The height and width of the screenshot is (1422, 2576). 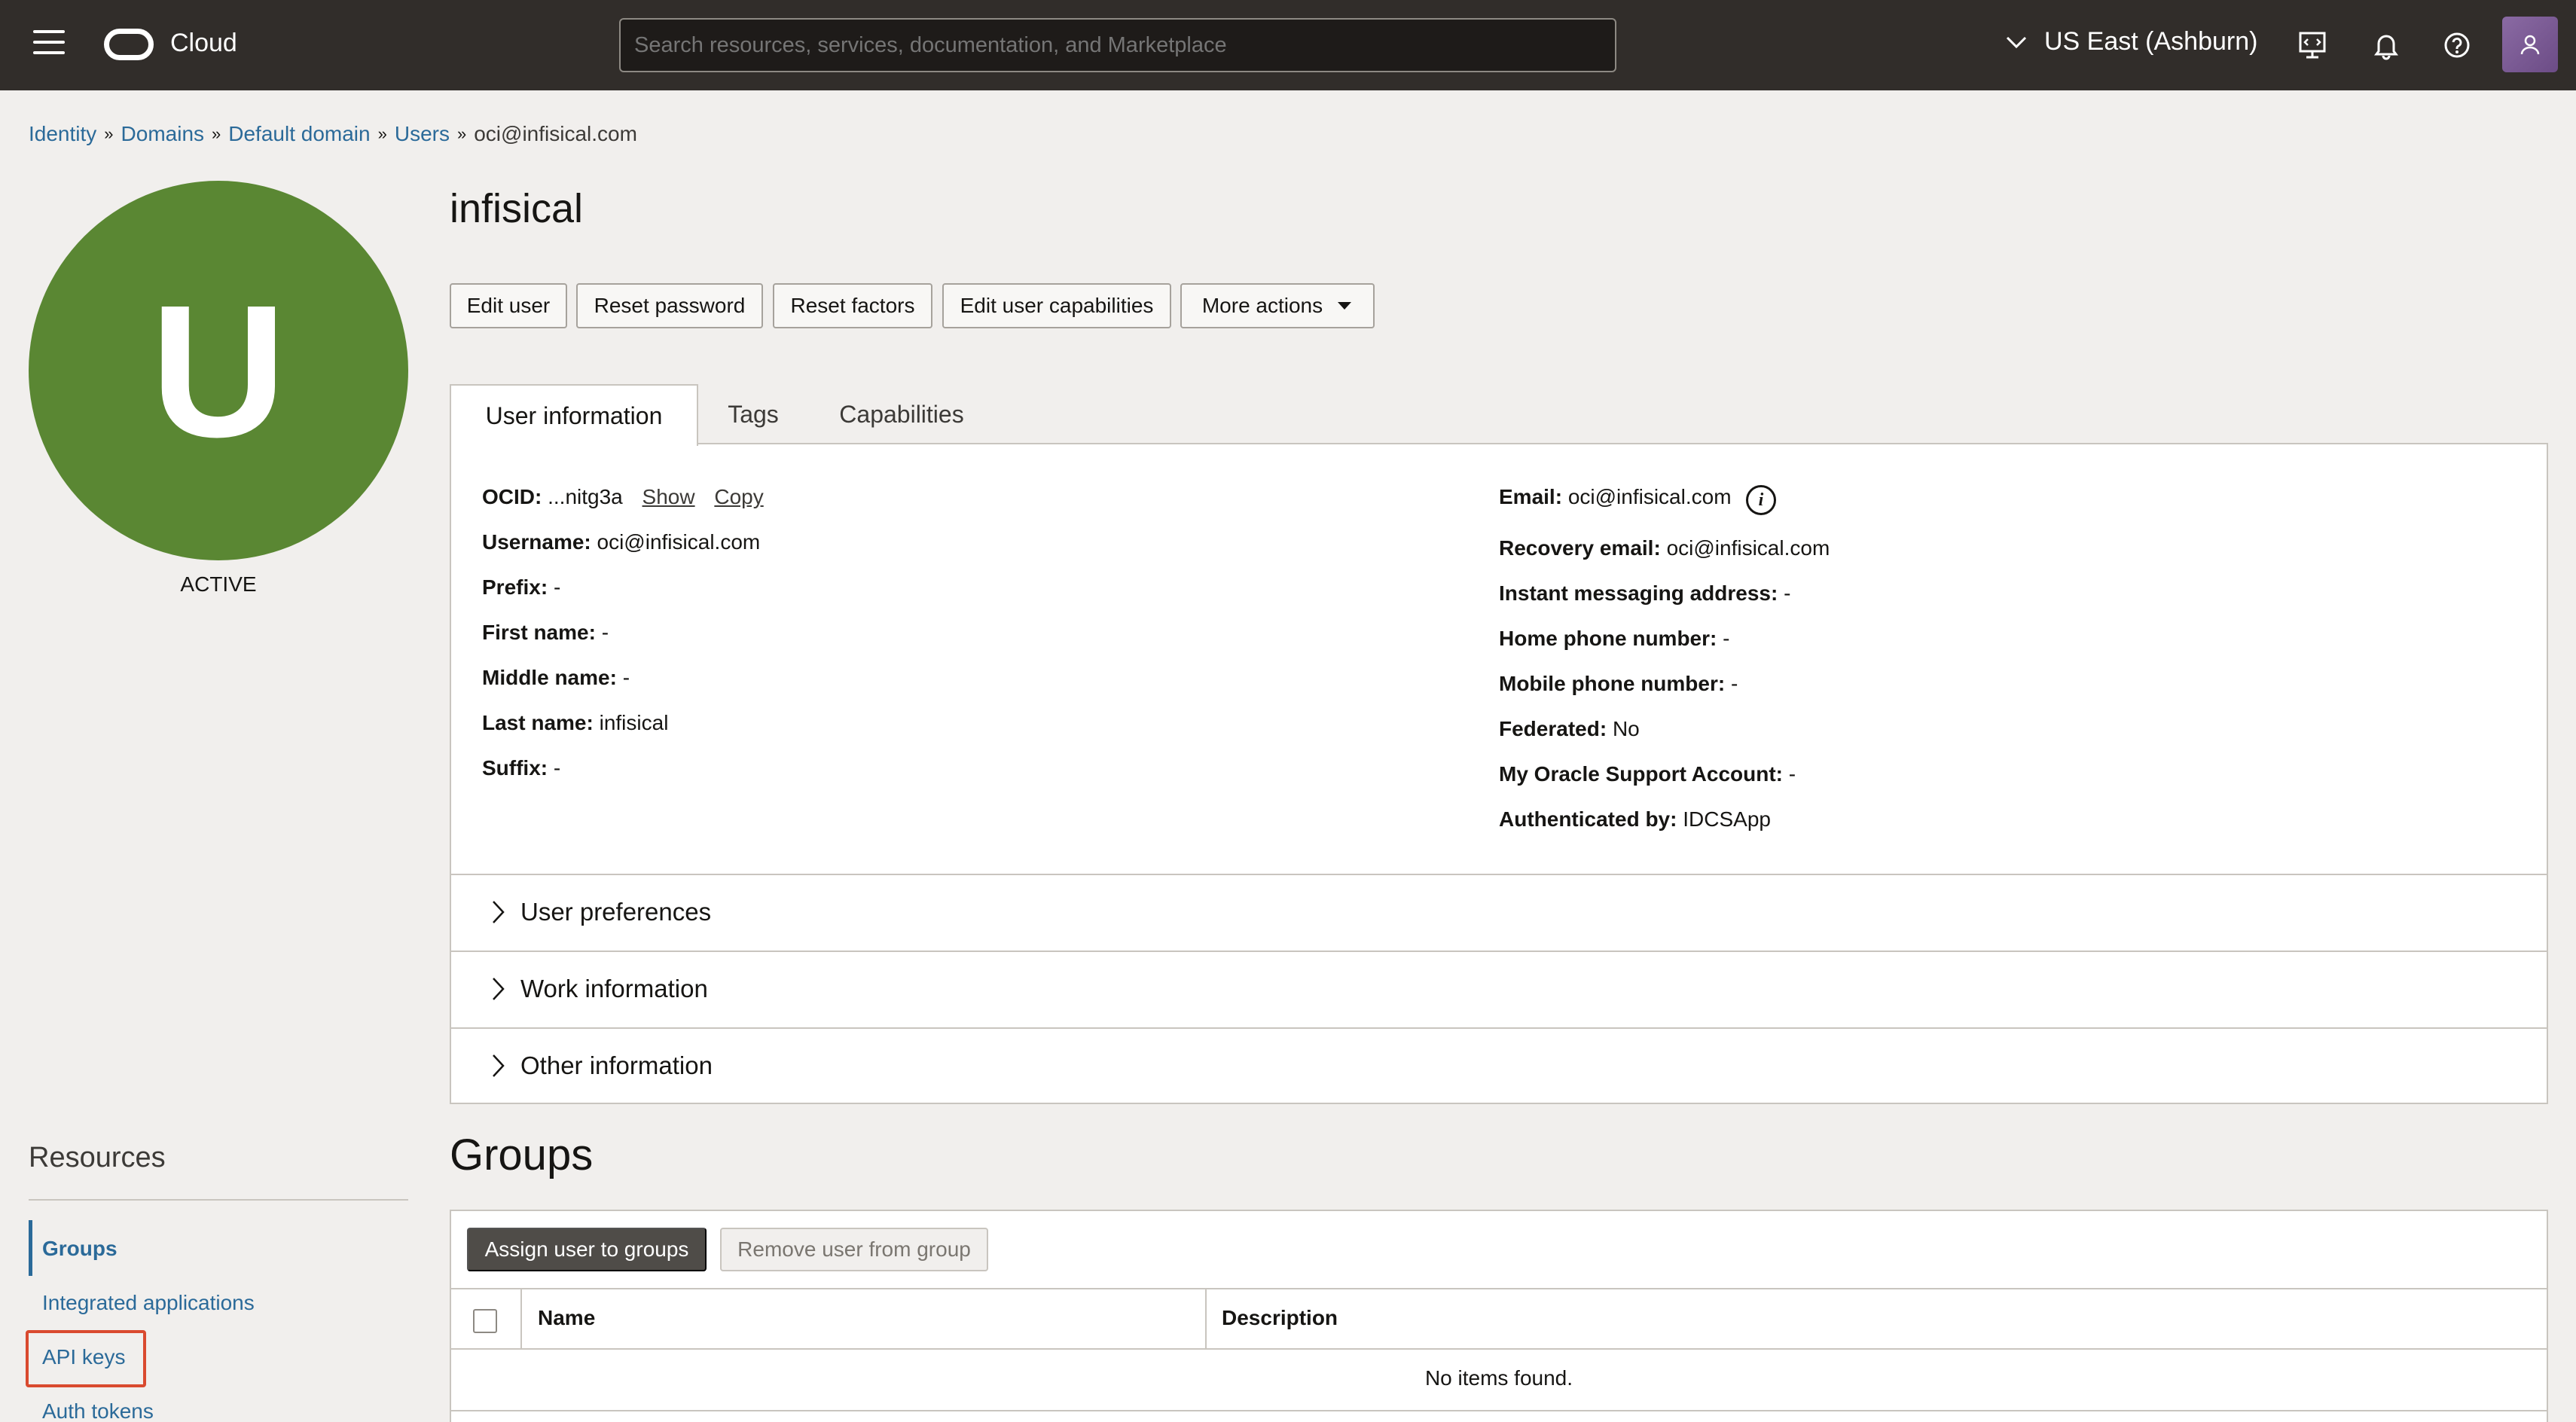 What do you see at coordinates (499, 1065) in the screenshot?
I see `chevron-right-icon` at bounding box center [499, 1065].